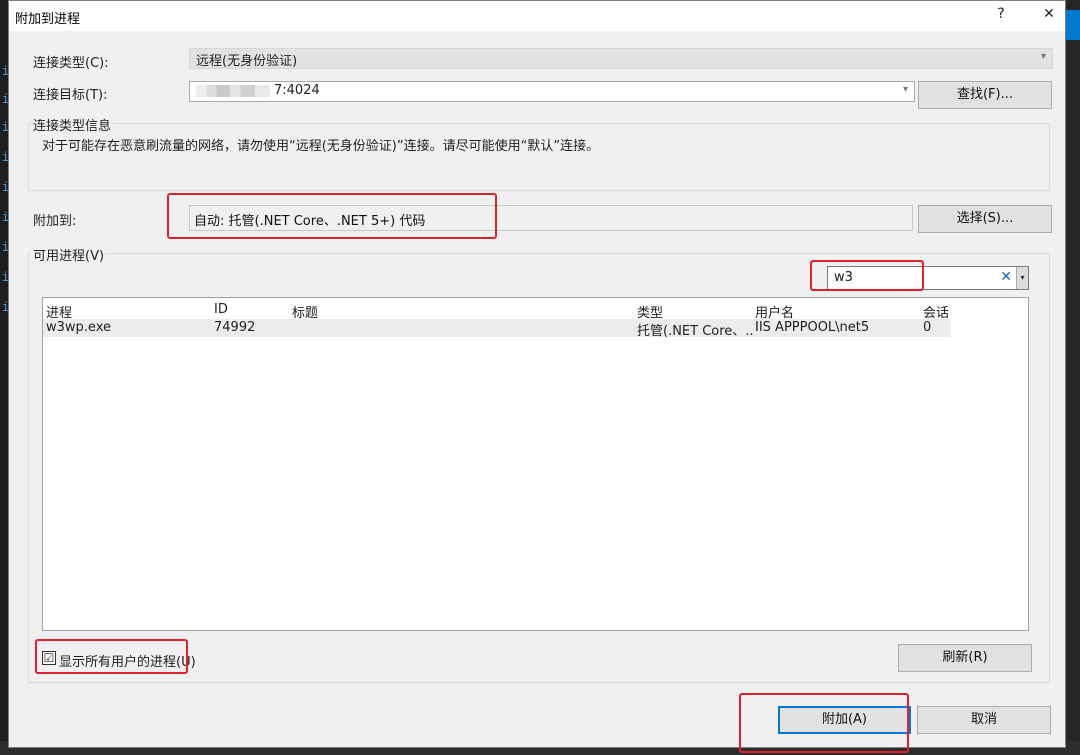  Describe the element at coordinates (928, 278) in the screenshot. I see `process-filter-input: w3 ✕` at that location.